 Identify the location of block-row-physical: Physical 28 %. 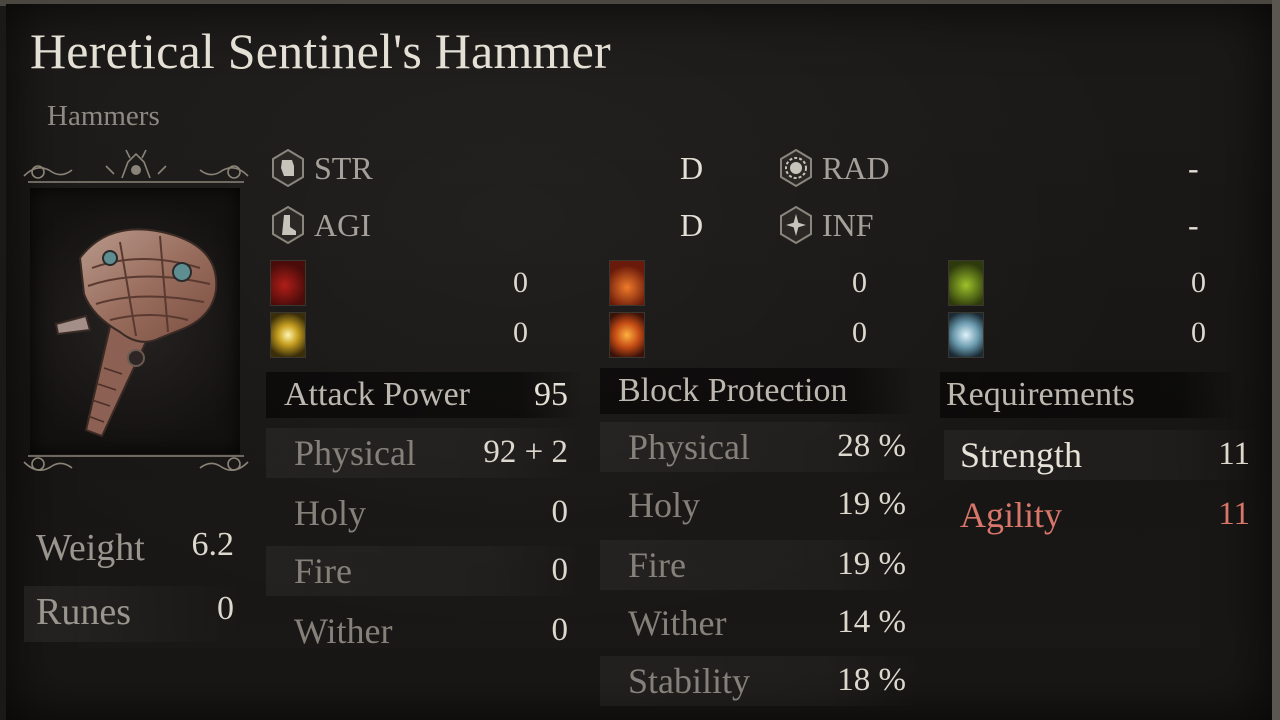
(760, 447).